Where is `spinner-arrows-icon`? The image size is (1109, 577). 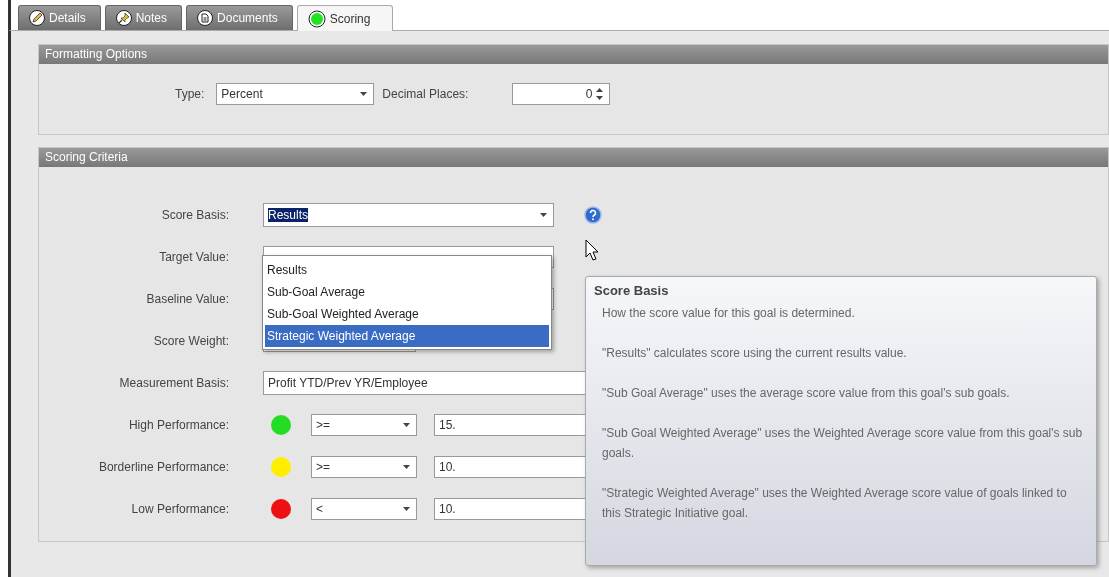 spinner-arrows-icon is located at coordinates (600, 94).